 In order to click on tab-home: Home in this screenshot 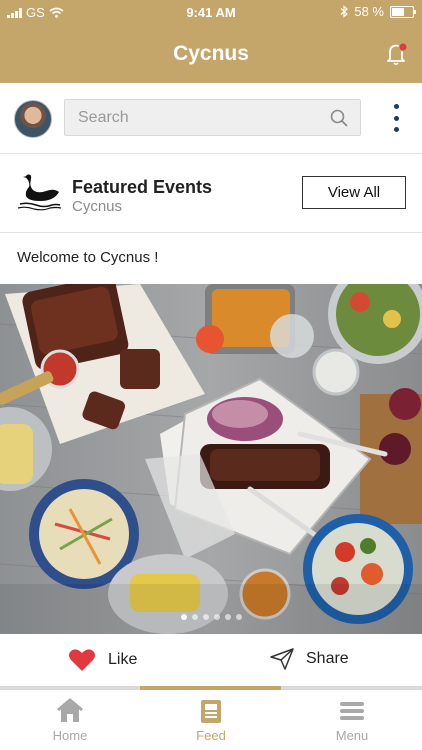, I will do `click(70, 720)`.